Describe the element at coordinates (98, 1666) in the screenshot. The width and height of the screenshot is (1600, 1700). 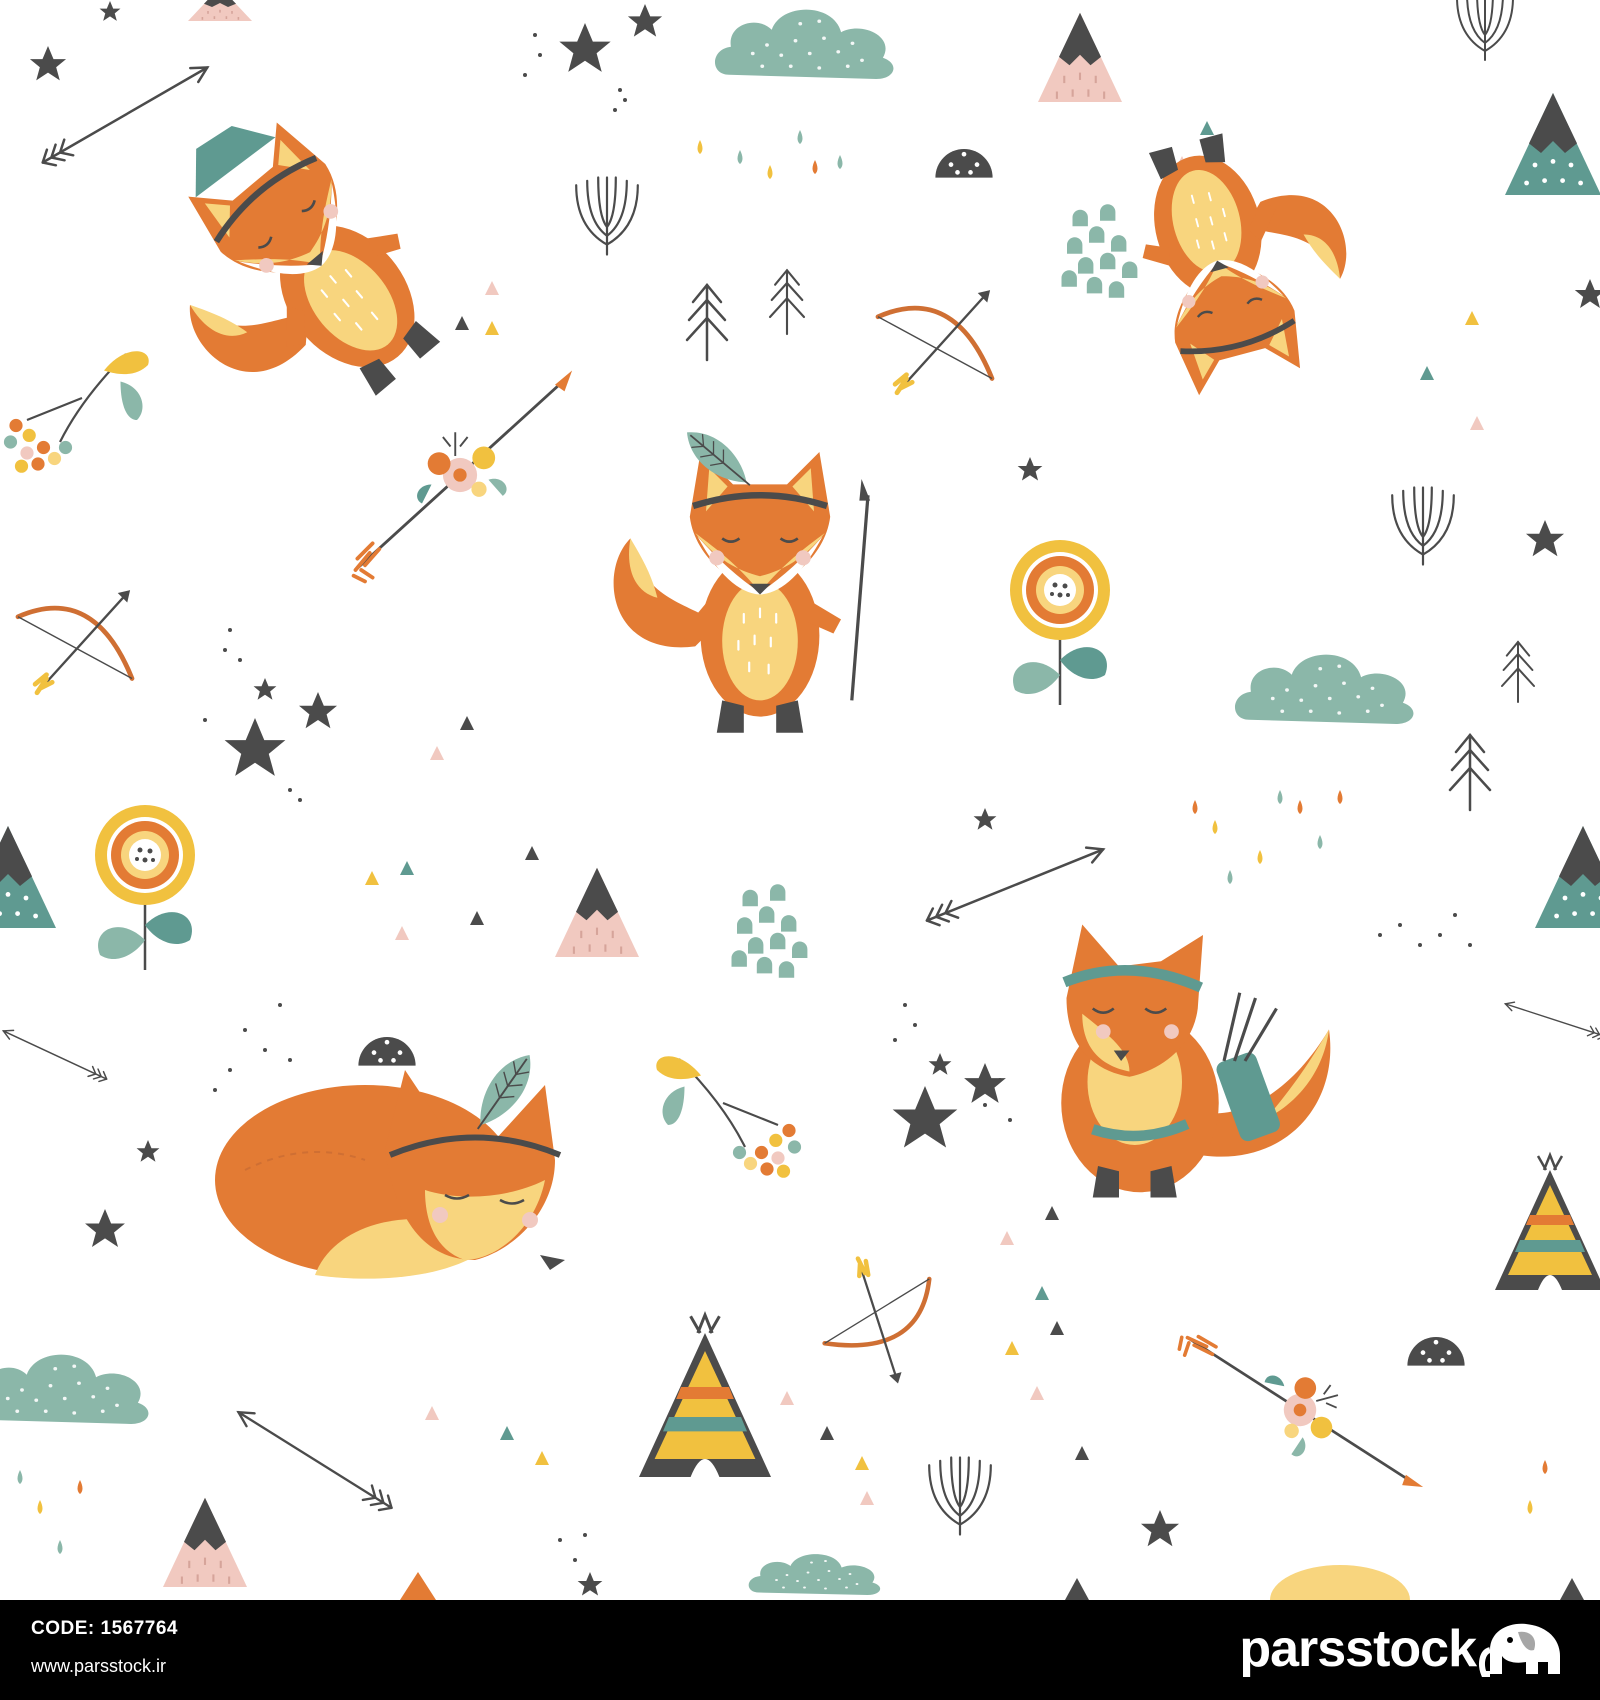
I see `site-url: www.parsstock.ir` at that location.